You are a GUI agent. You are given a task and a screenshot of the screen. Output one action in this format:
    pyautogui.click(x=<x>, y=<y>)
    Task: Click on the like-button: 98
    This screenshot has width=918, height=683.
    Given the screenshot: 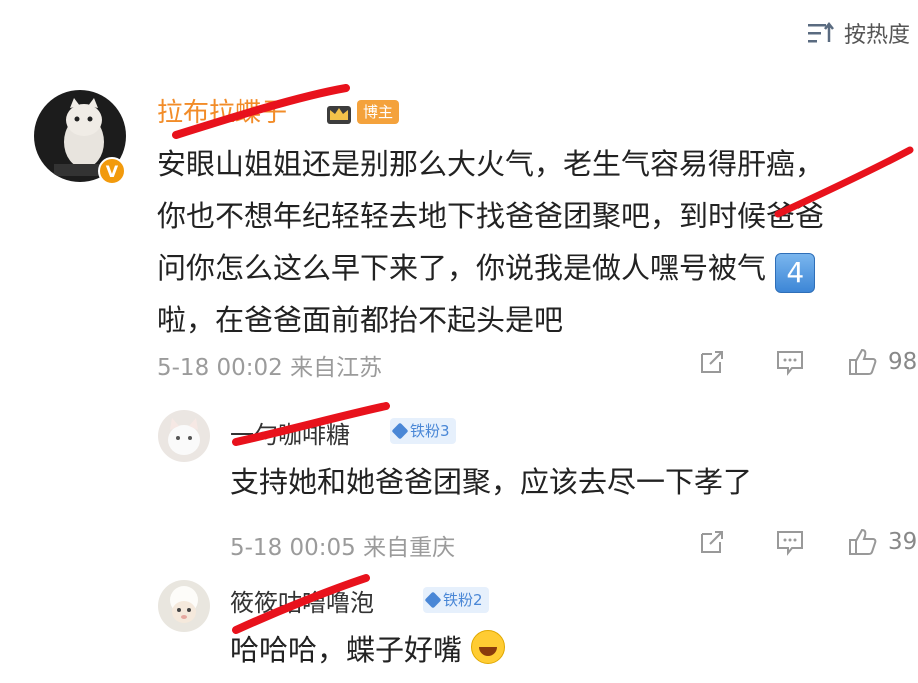 What is the action you would take?
    pyautogui.click(x=881, y=362)
    